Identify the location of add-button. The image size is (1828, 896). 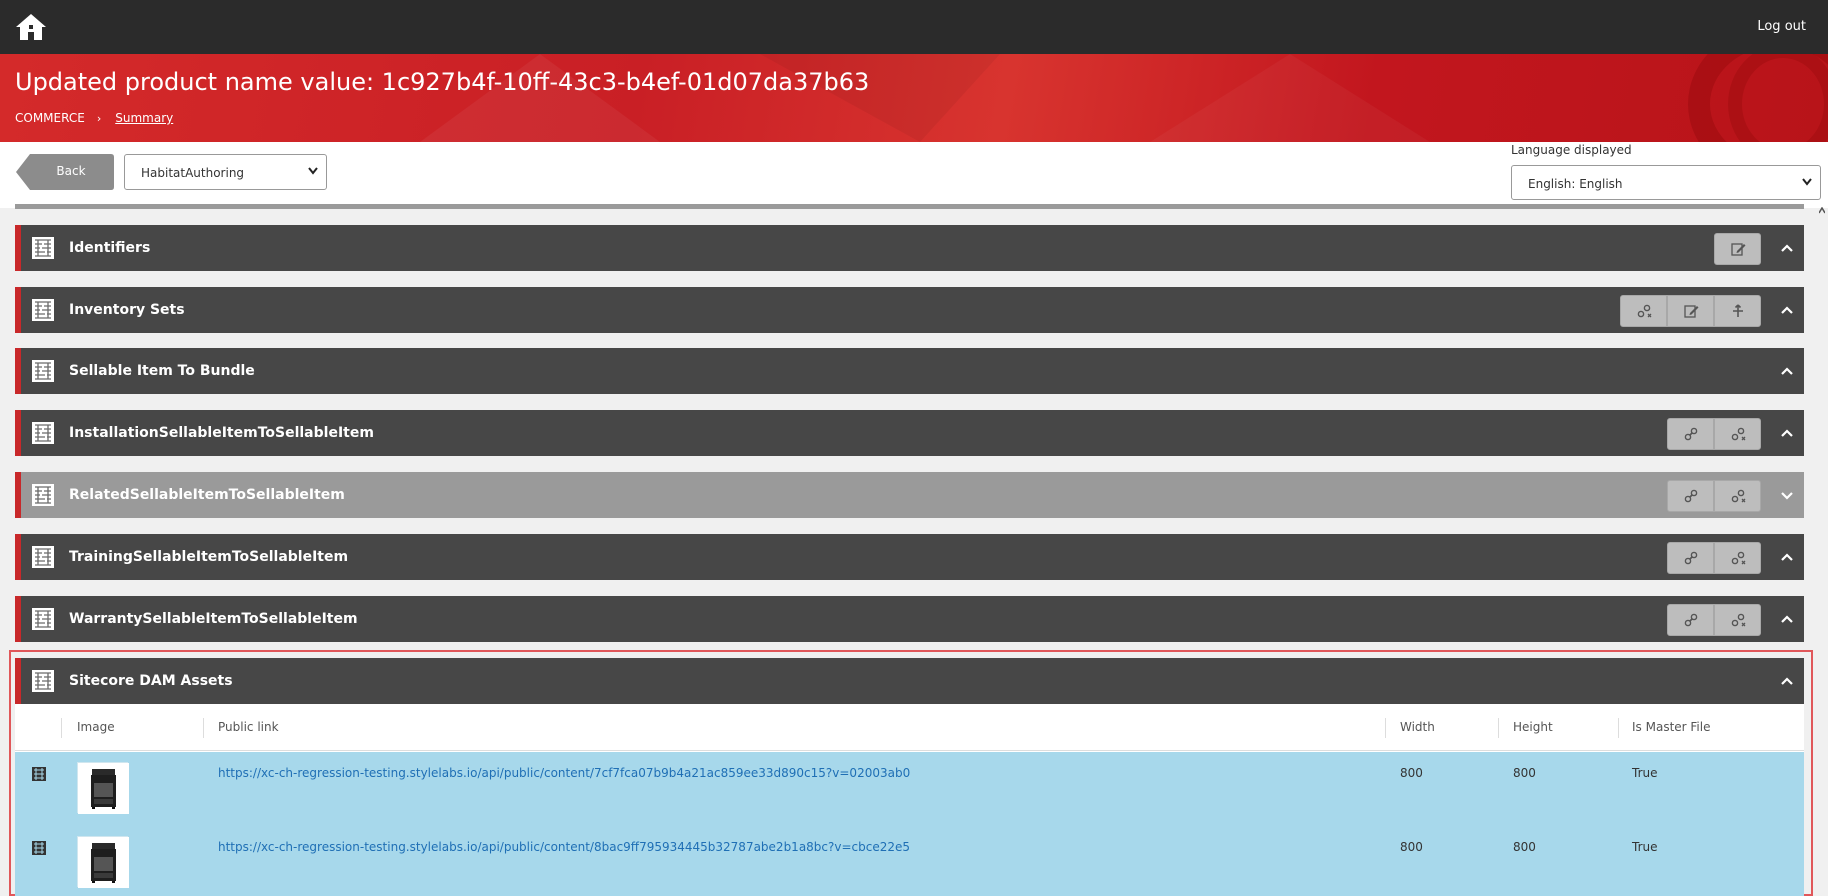
(1737, 311).